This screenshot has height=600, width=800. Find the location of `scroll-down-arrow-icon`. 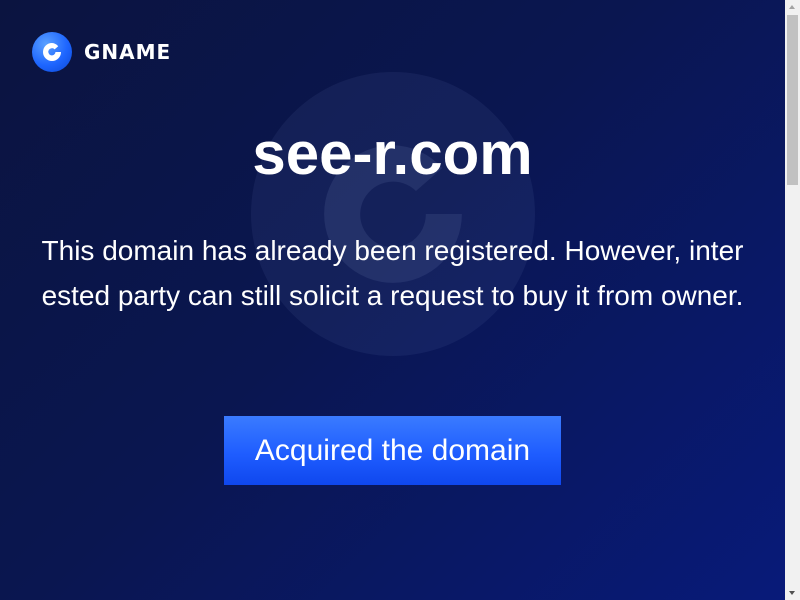

scroll-down-arrow-icon is located at coordinates (792, 592).